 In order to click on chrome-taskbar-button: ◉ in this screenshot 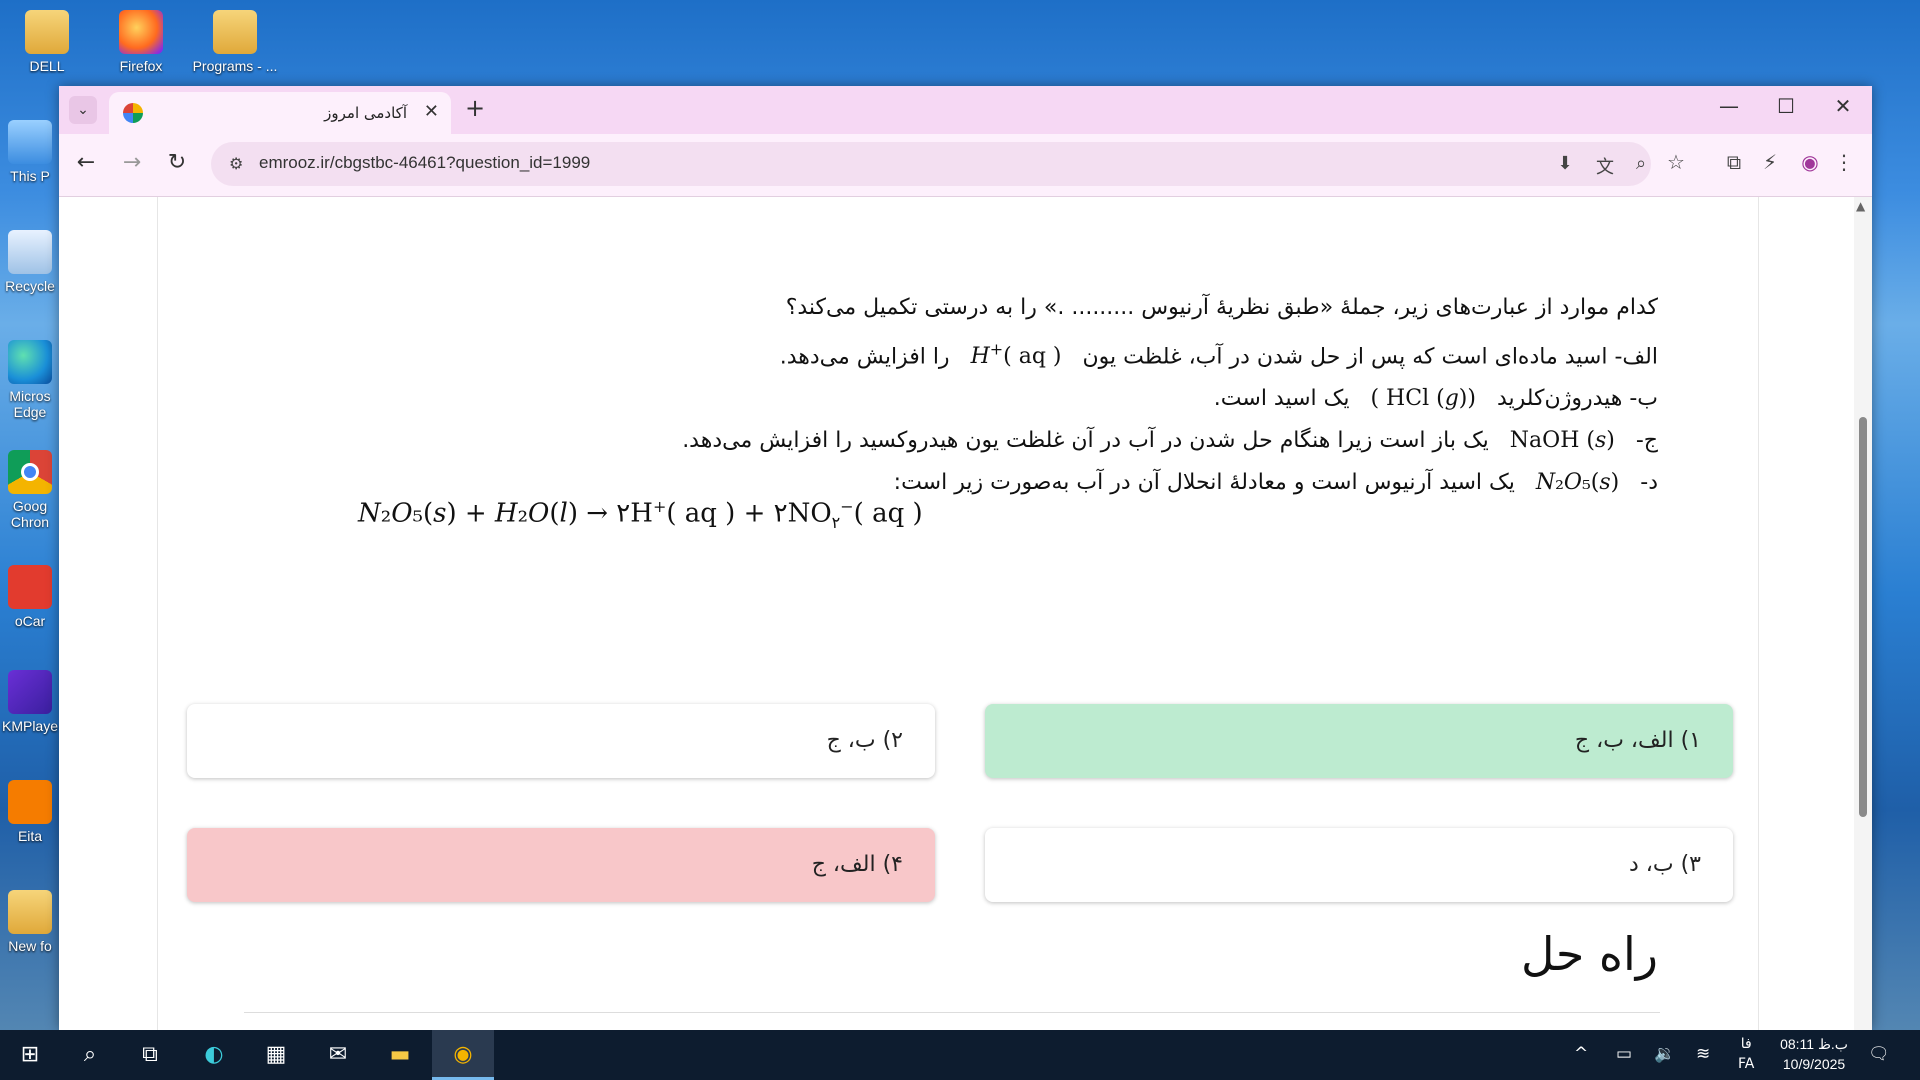, I will do `click(463, 1055)`.